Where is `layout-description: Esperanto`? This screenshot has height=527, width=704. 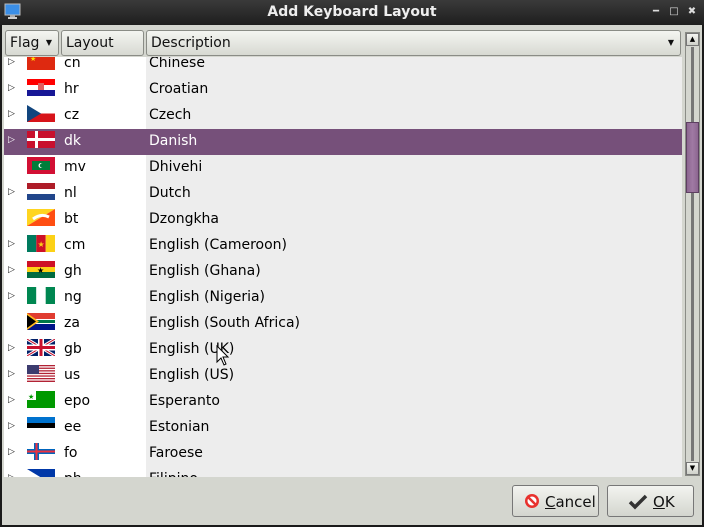 layout-description: Esperanto is located at coordinates (184, 401).